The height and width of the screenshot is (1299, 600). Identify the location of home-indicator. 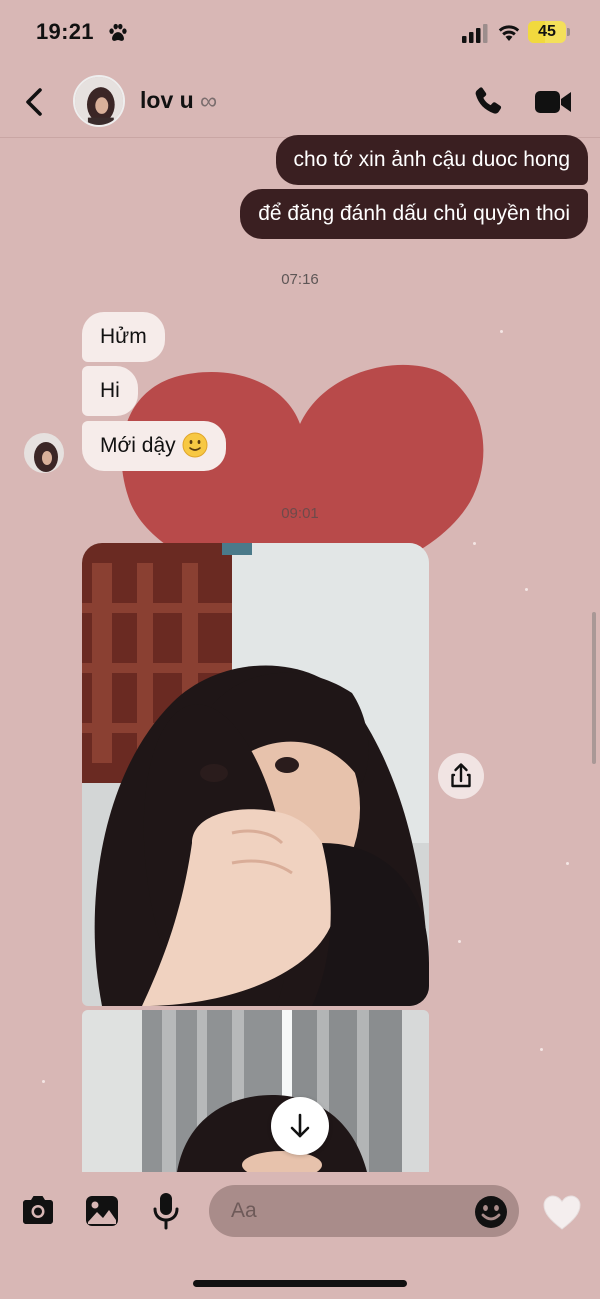
(300, 1283).